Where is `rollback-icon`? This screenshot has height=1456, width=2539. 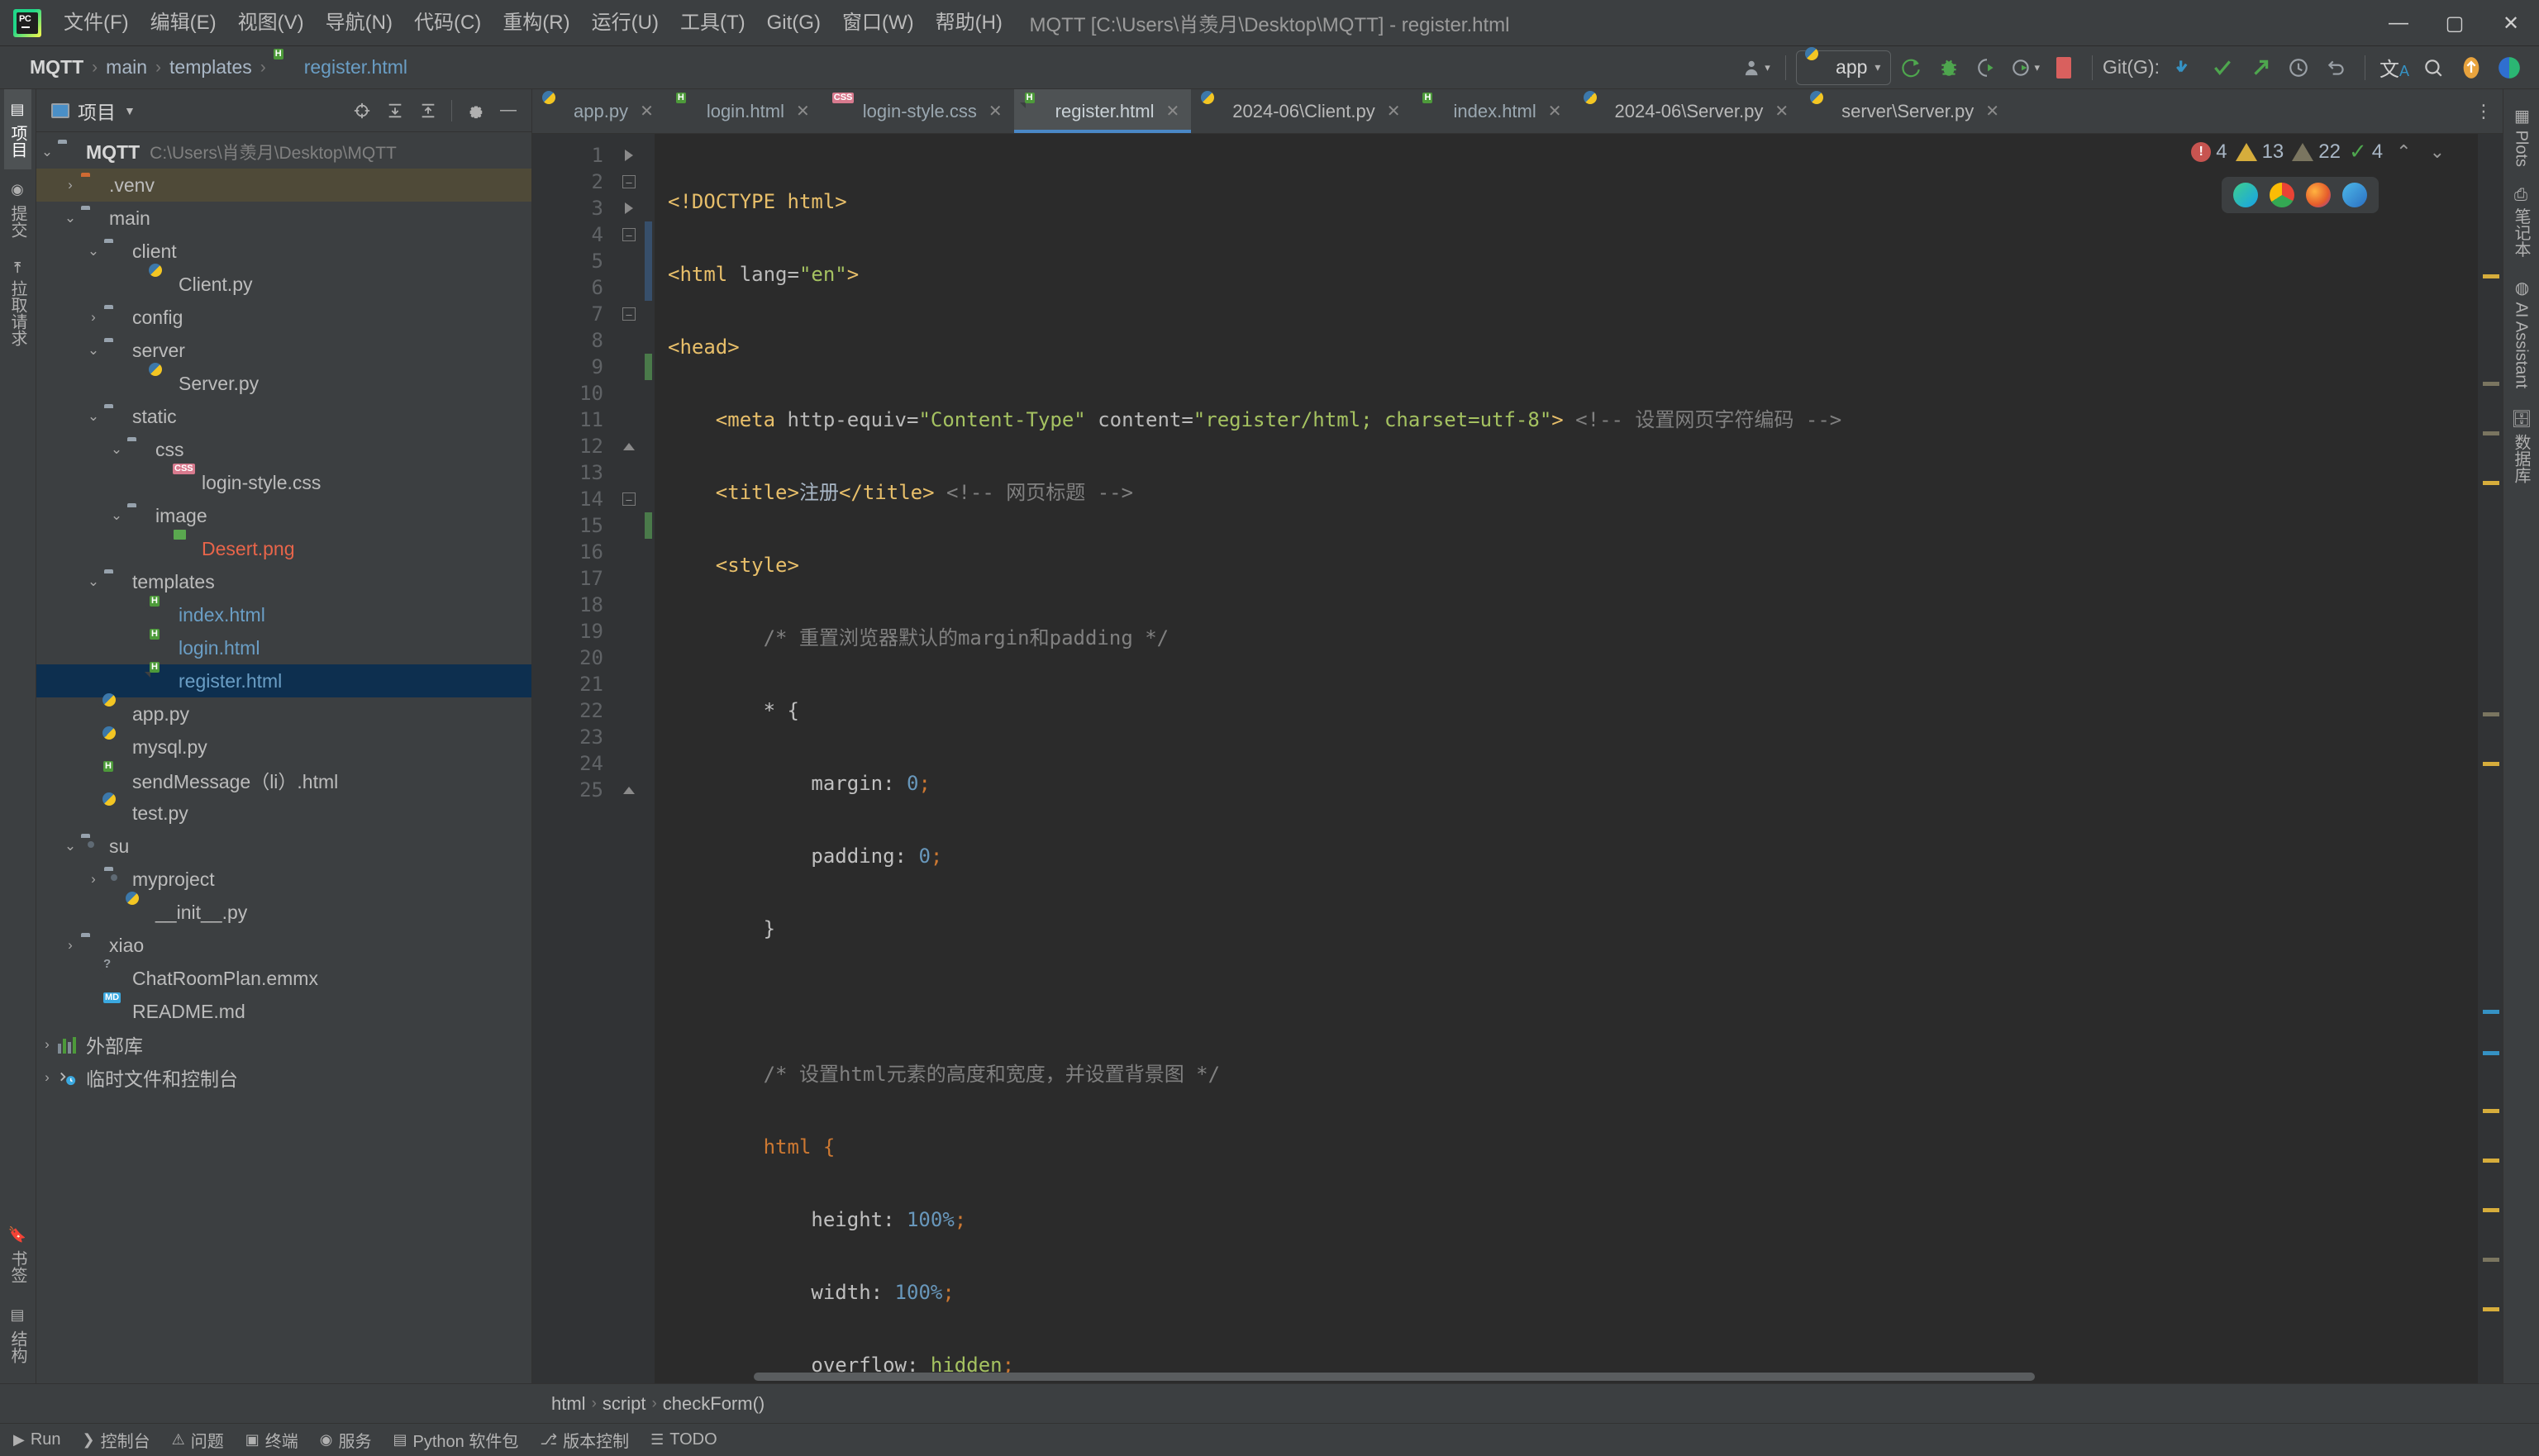
rollback-icon is located at coordinates (2336, 68).